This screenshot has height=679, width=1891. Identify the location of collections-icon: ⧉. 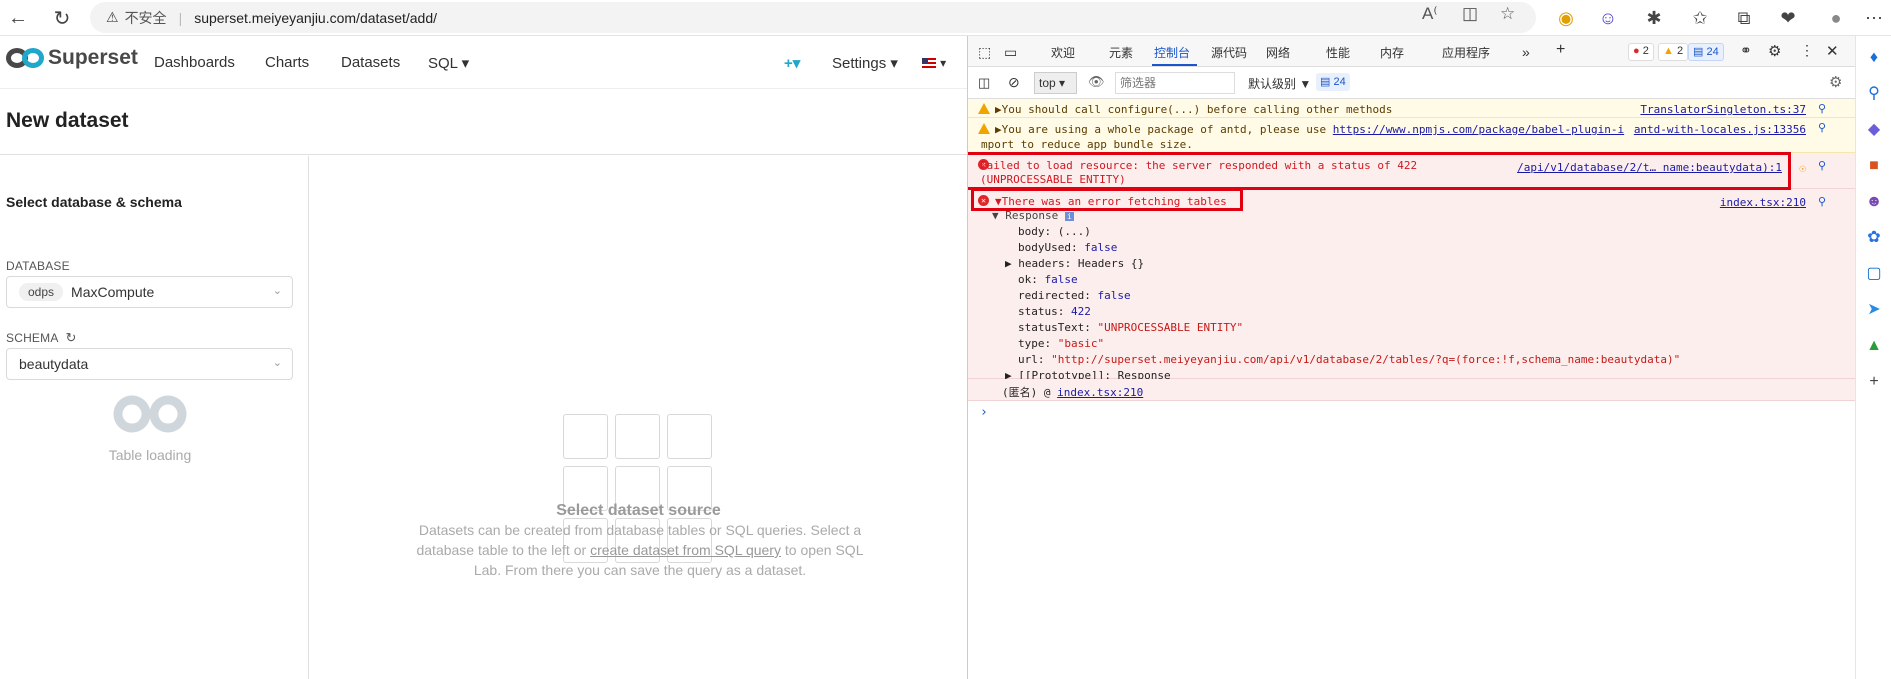
(1744, 18).